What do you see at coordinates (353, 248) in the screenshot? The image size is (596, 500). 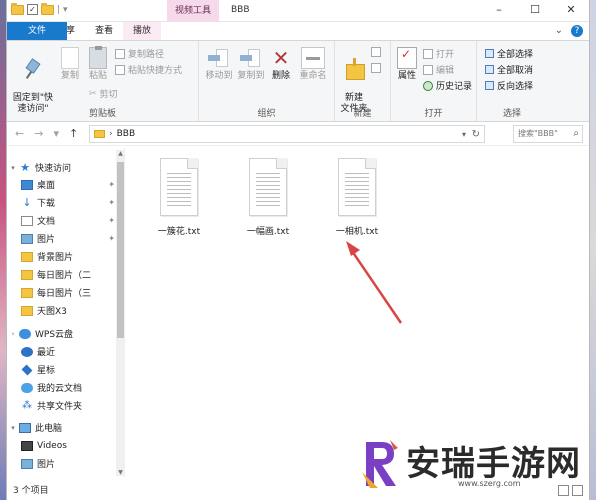 I see `annotation-arrow-head` at bounding box center [353, 248].